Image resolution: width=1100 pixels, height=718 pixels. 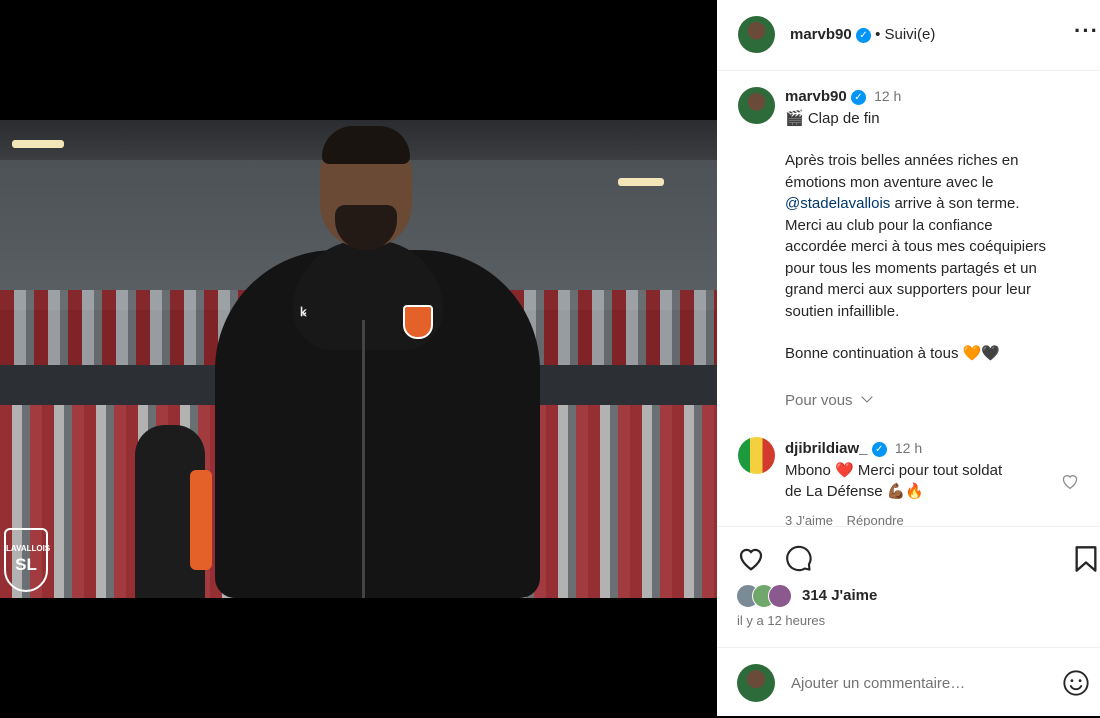 I want to click on liker-avatars, so click(x=769, y=596).